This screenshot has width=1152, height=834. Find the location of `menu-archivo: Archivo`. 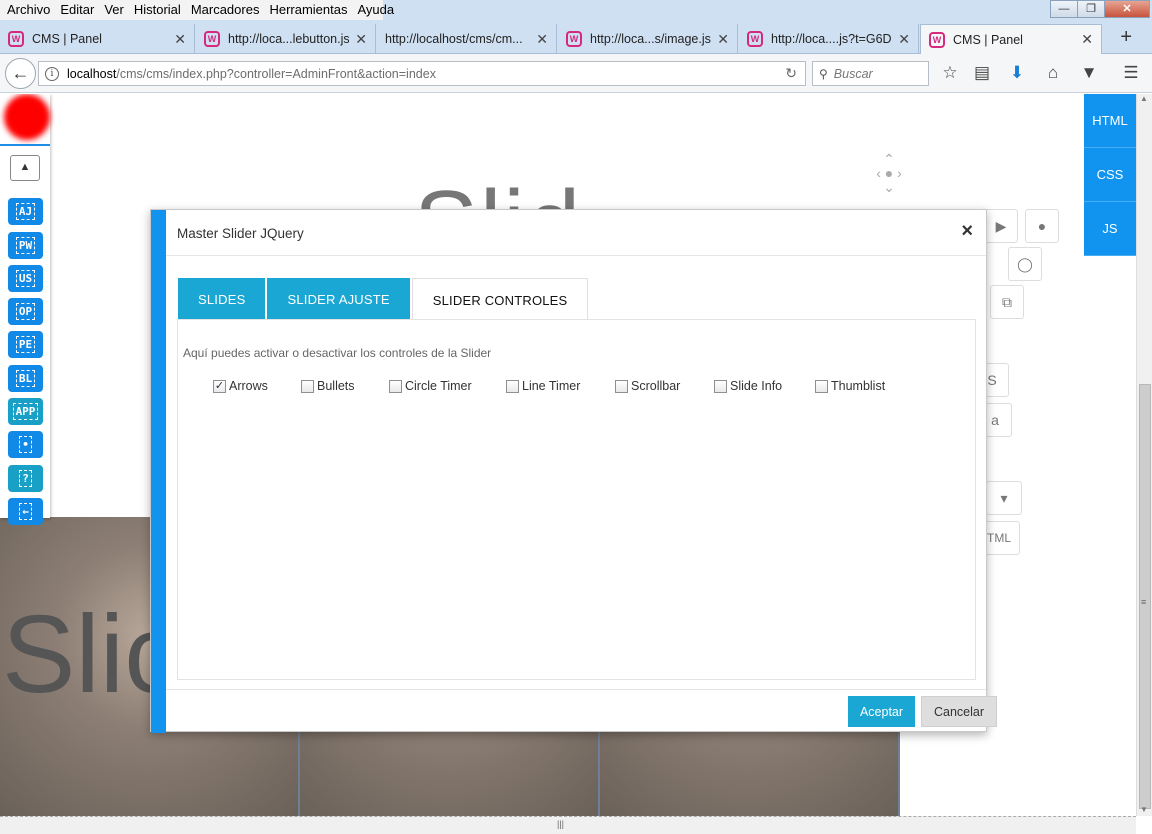

menu-archivo: Archivo is located at coordinates (28, 10).